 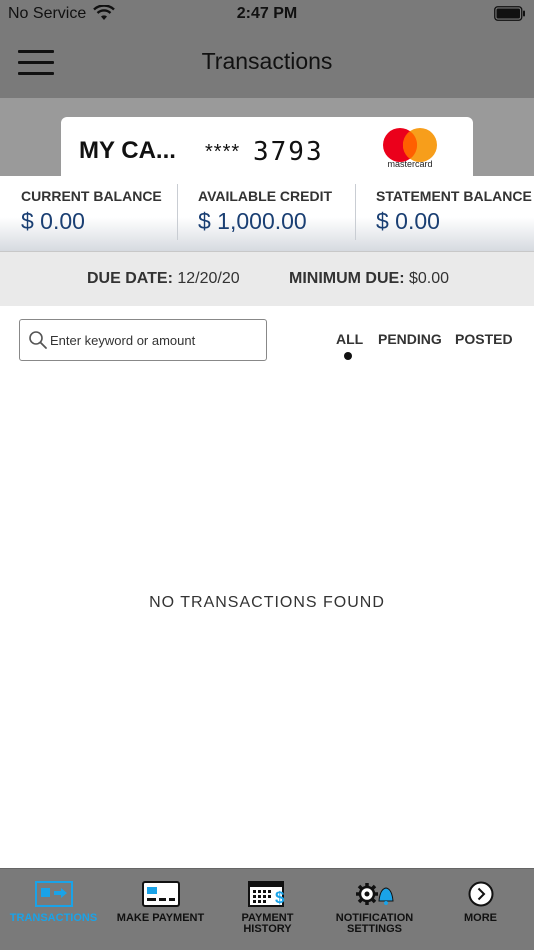 What do you see at coordinates (347, 278) in the screenshot?
I see `minimum-due-label: MINIMUM DUE:` at bounding box center [347, 278].